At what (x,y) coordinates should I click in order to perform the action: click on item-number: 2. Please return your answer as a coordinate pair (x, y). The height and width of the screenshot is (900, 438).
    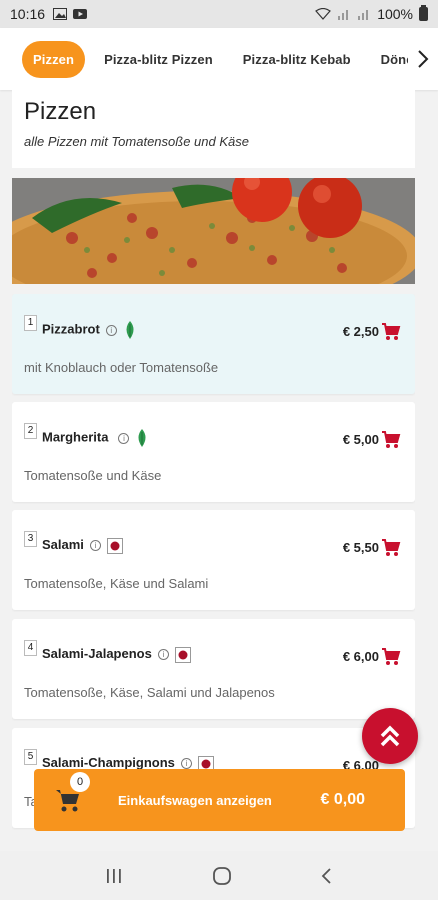
    Looking at the image, I should click on (30, 431).